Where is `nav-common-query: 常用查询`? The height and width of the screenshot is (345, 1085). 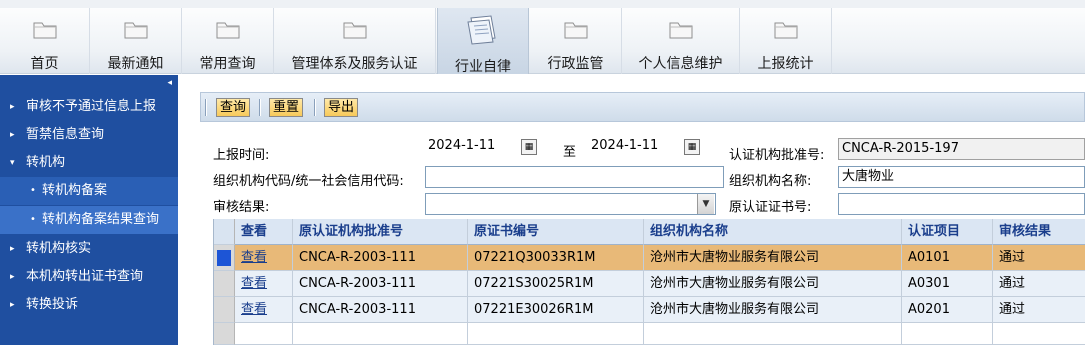
nav-common-query: 常用查询 is located at coordinates (228, 41).